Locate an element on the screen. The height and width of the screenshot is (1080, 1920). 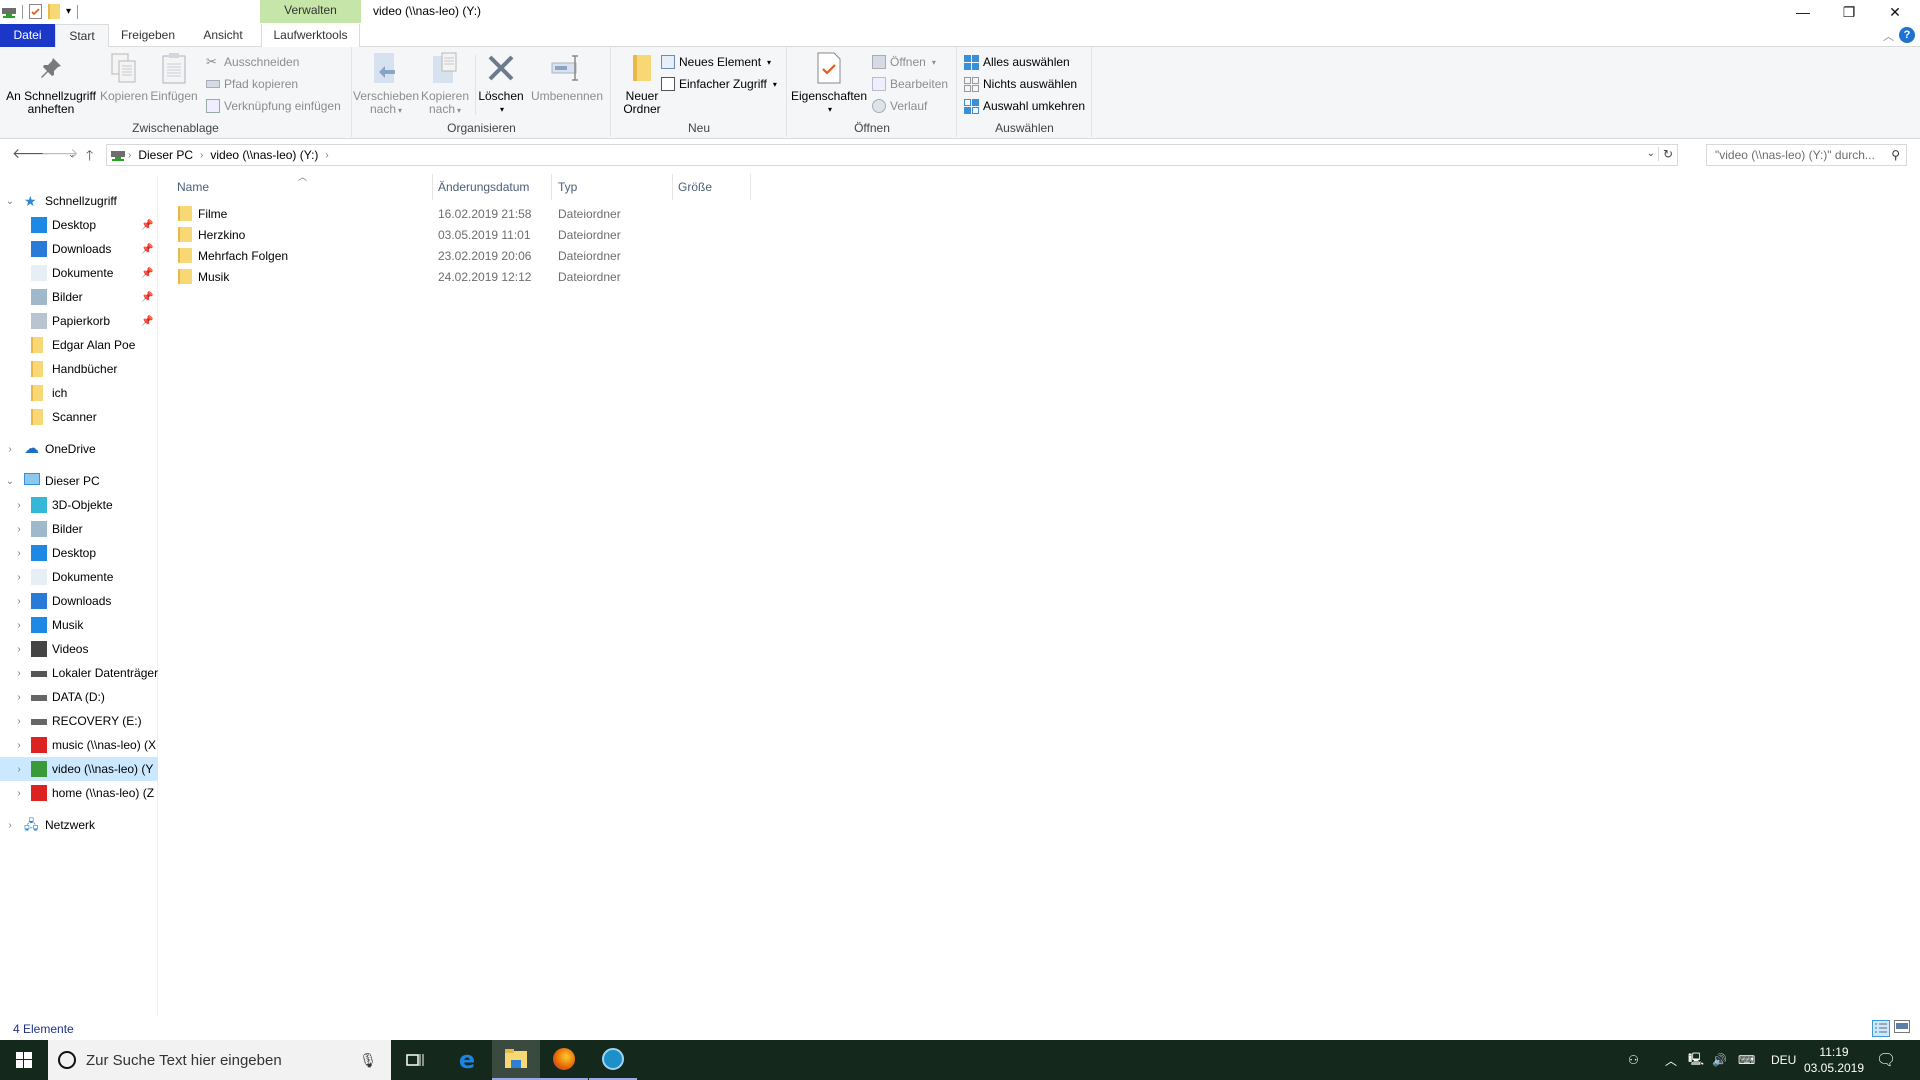
tree-item-3d-objekte: › 3D-Objekte is located at coordinates (79, 505).